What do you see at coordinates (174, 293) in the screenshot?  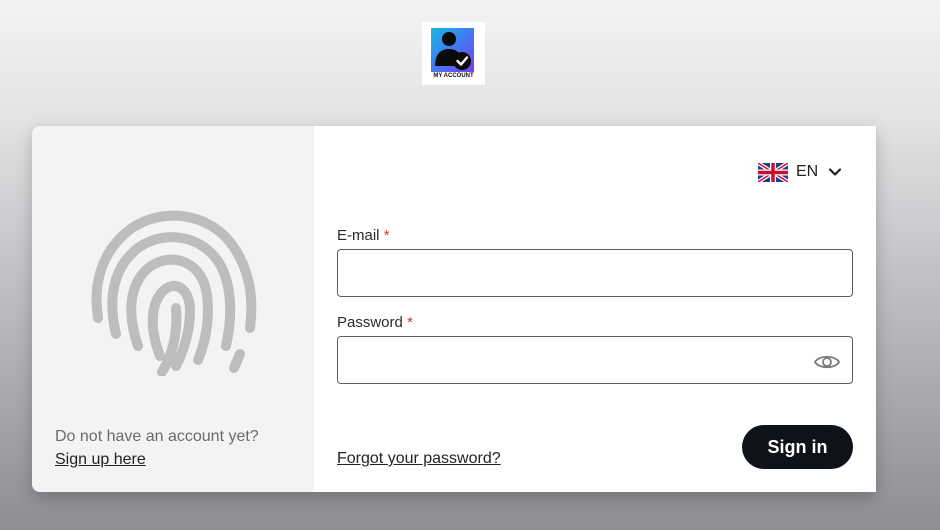 I see `fingerprint-icon` at bounding box center [174, 293].